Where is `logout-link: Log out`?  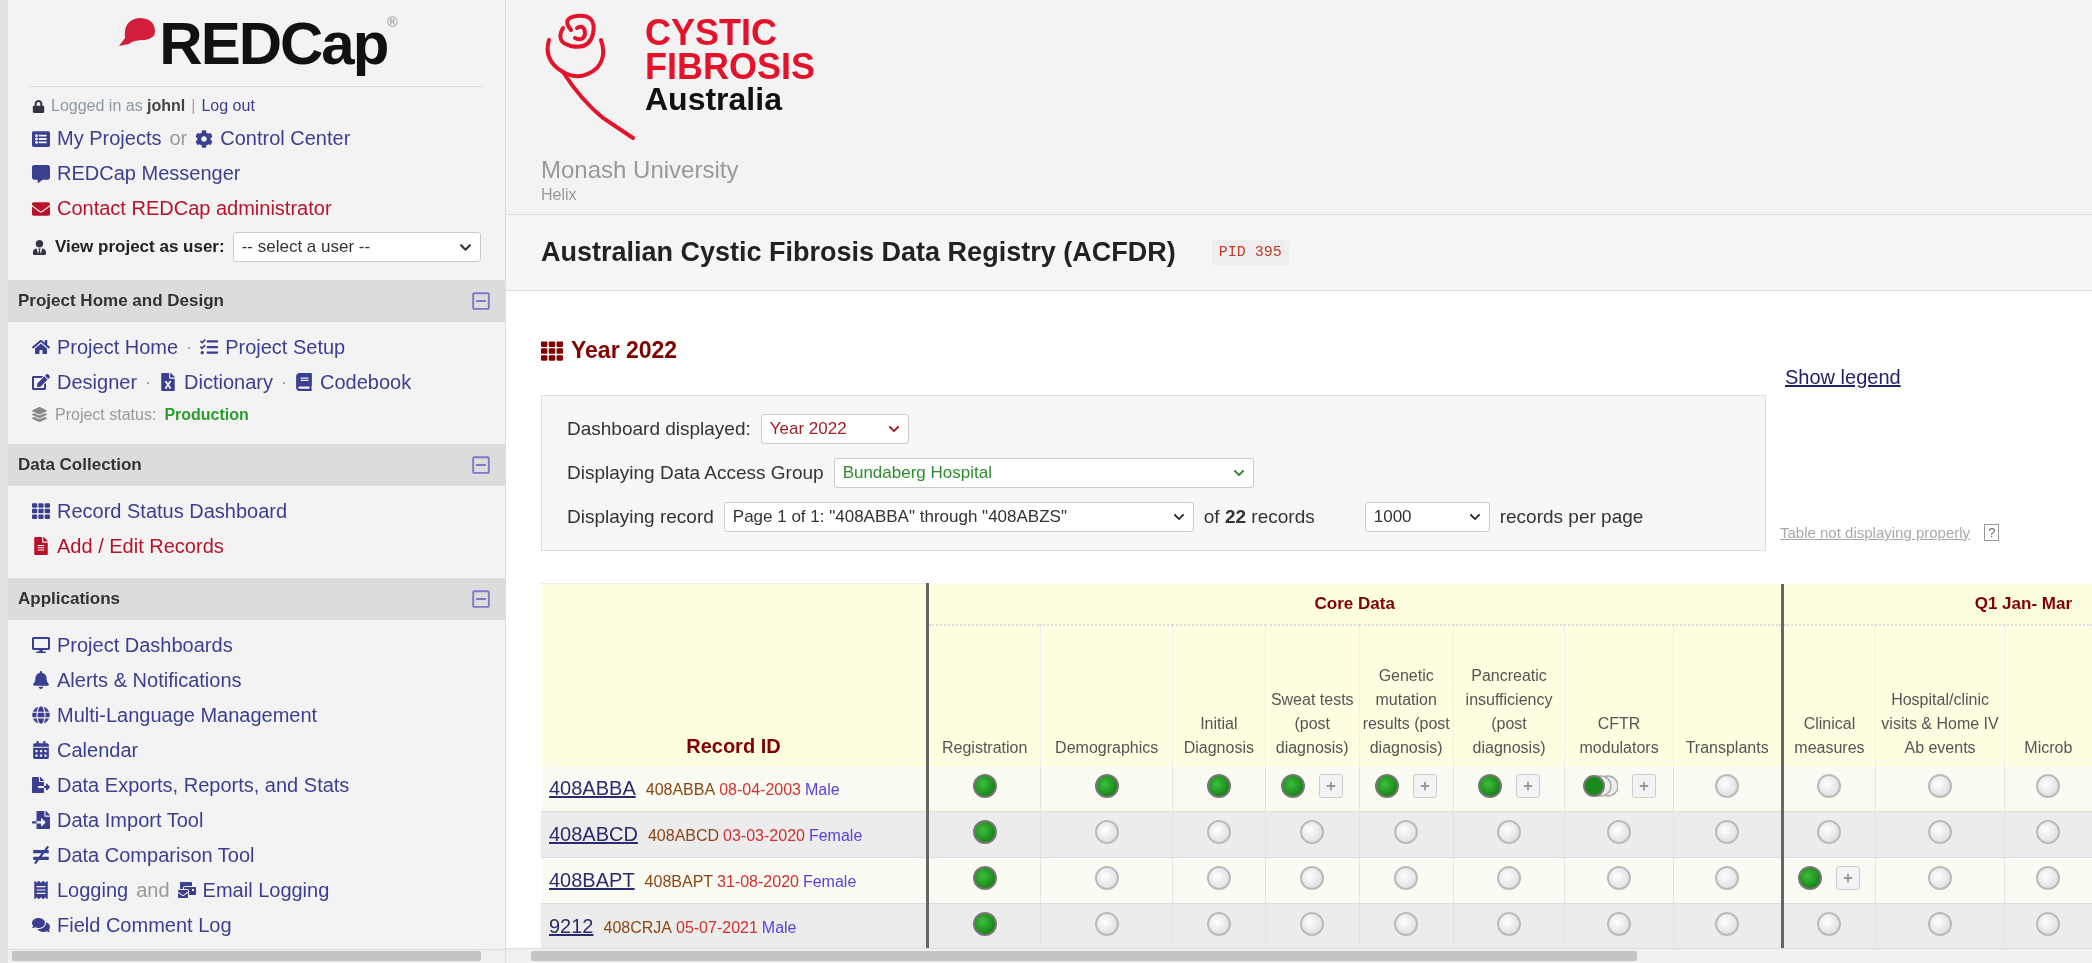
logout-link: Log out is located at coordinates (228, 106).